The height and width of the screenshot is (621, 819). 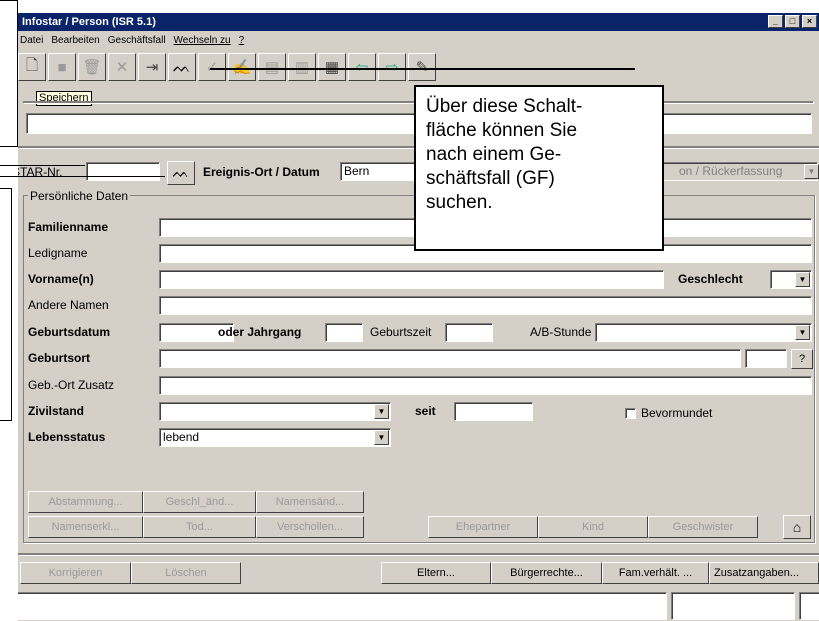 What do you see at coordinates (31, 41) in the screenshot?
I see `menu-datei: Datei` at bounding box center [31, 41].